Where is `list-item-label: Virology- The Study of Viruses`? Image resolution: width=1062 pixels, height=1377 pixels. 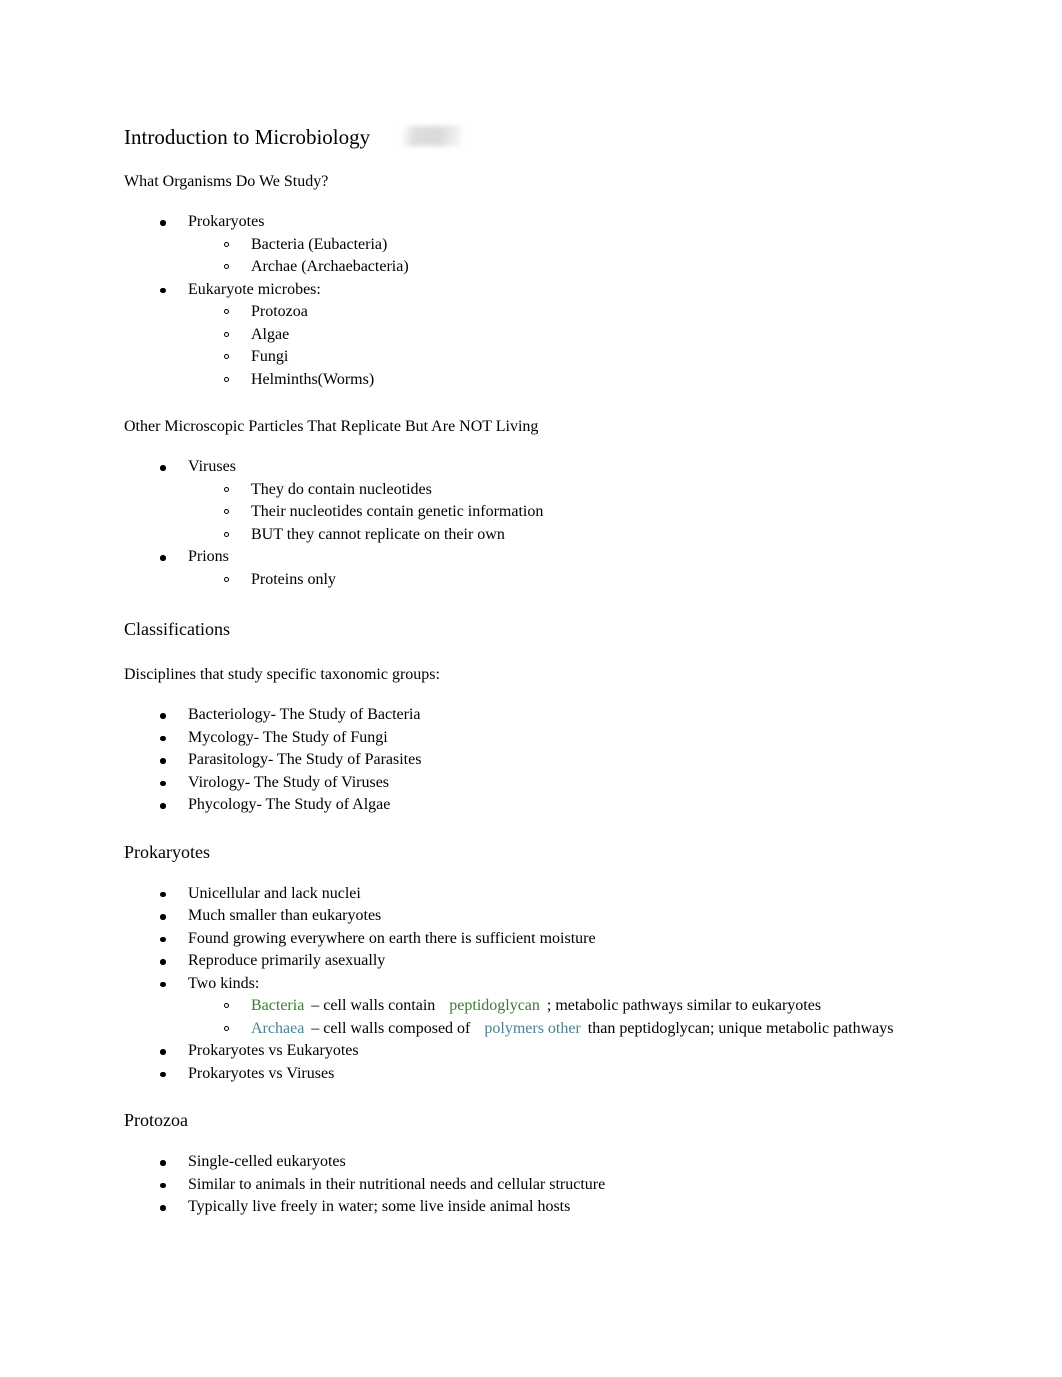 list-item-label: Virology- The Study of Viruses is located at coordinates (289, 782).